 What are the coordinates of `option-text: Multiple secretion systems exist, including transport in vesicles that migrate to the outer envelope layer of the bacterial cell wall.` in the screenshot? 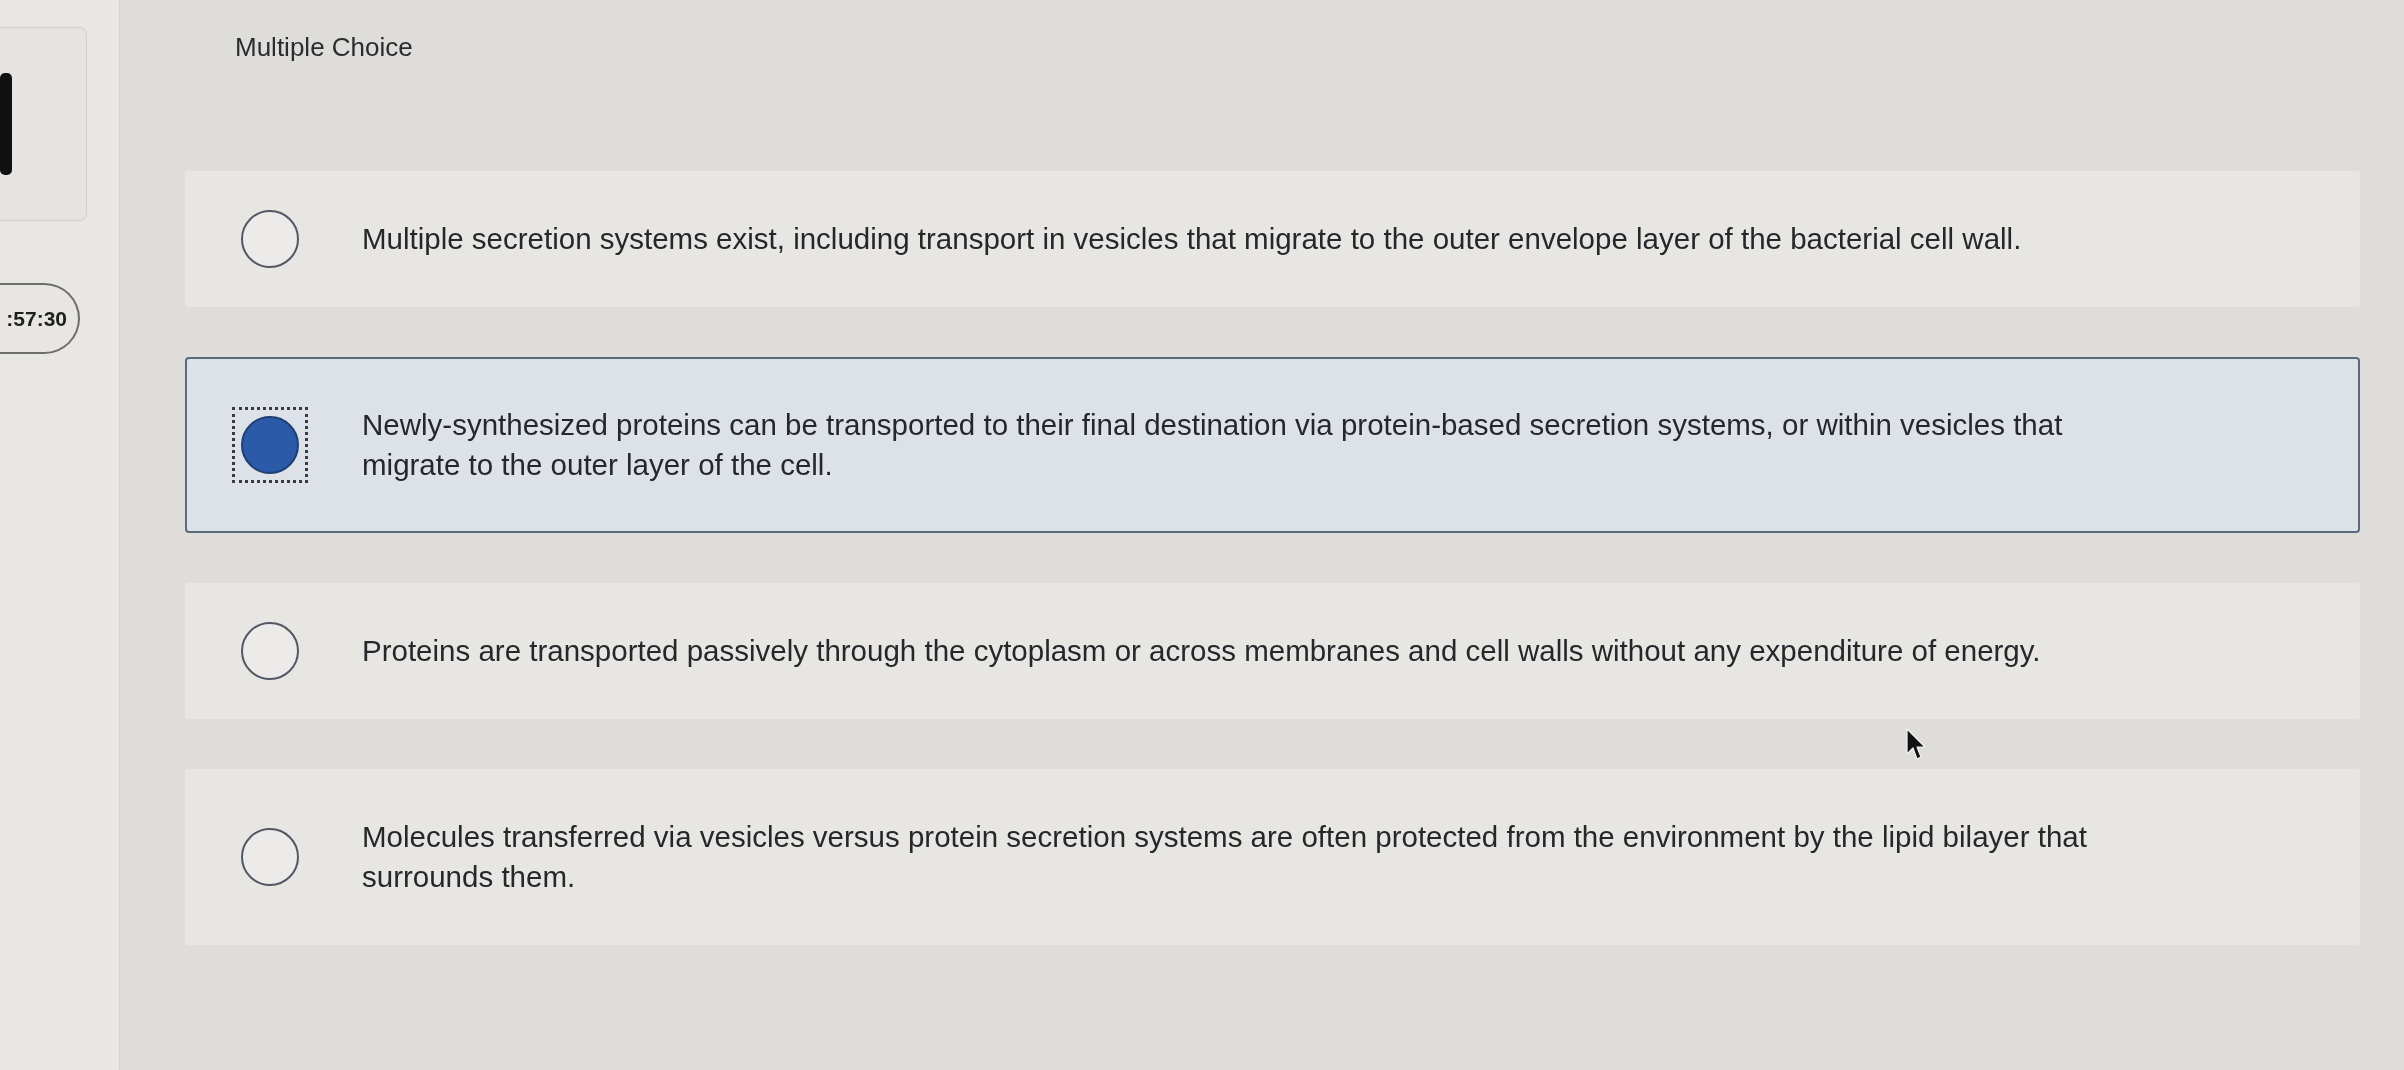 It's located at (1192, 239).